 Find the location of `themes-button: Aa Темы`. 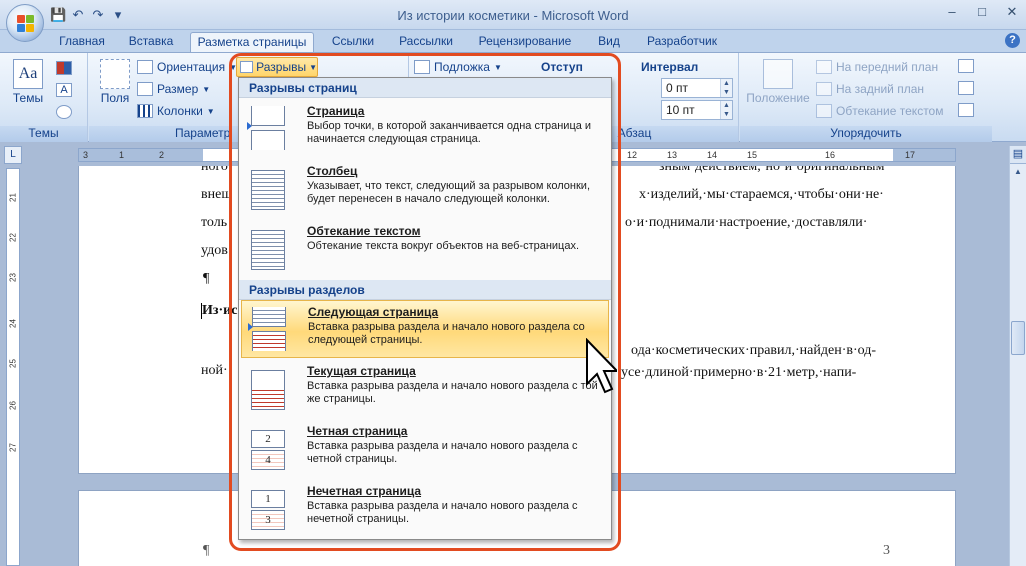

themes-button: Aa Темы is located at coordinates (28, 82).